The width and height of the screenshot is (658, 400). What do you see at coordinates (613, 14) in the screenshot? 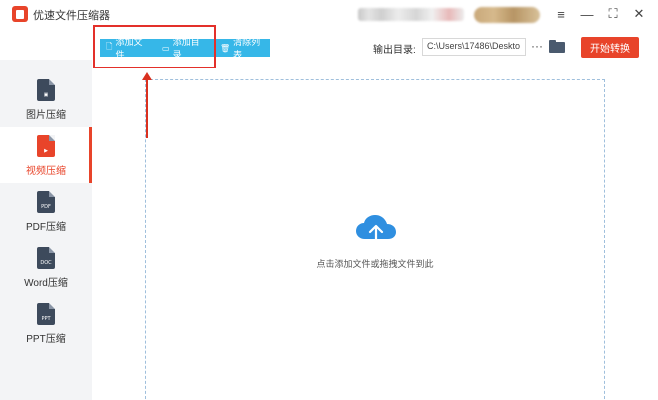
I see `maximize-icon: ⛶` at bounding box center [613, 14].